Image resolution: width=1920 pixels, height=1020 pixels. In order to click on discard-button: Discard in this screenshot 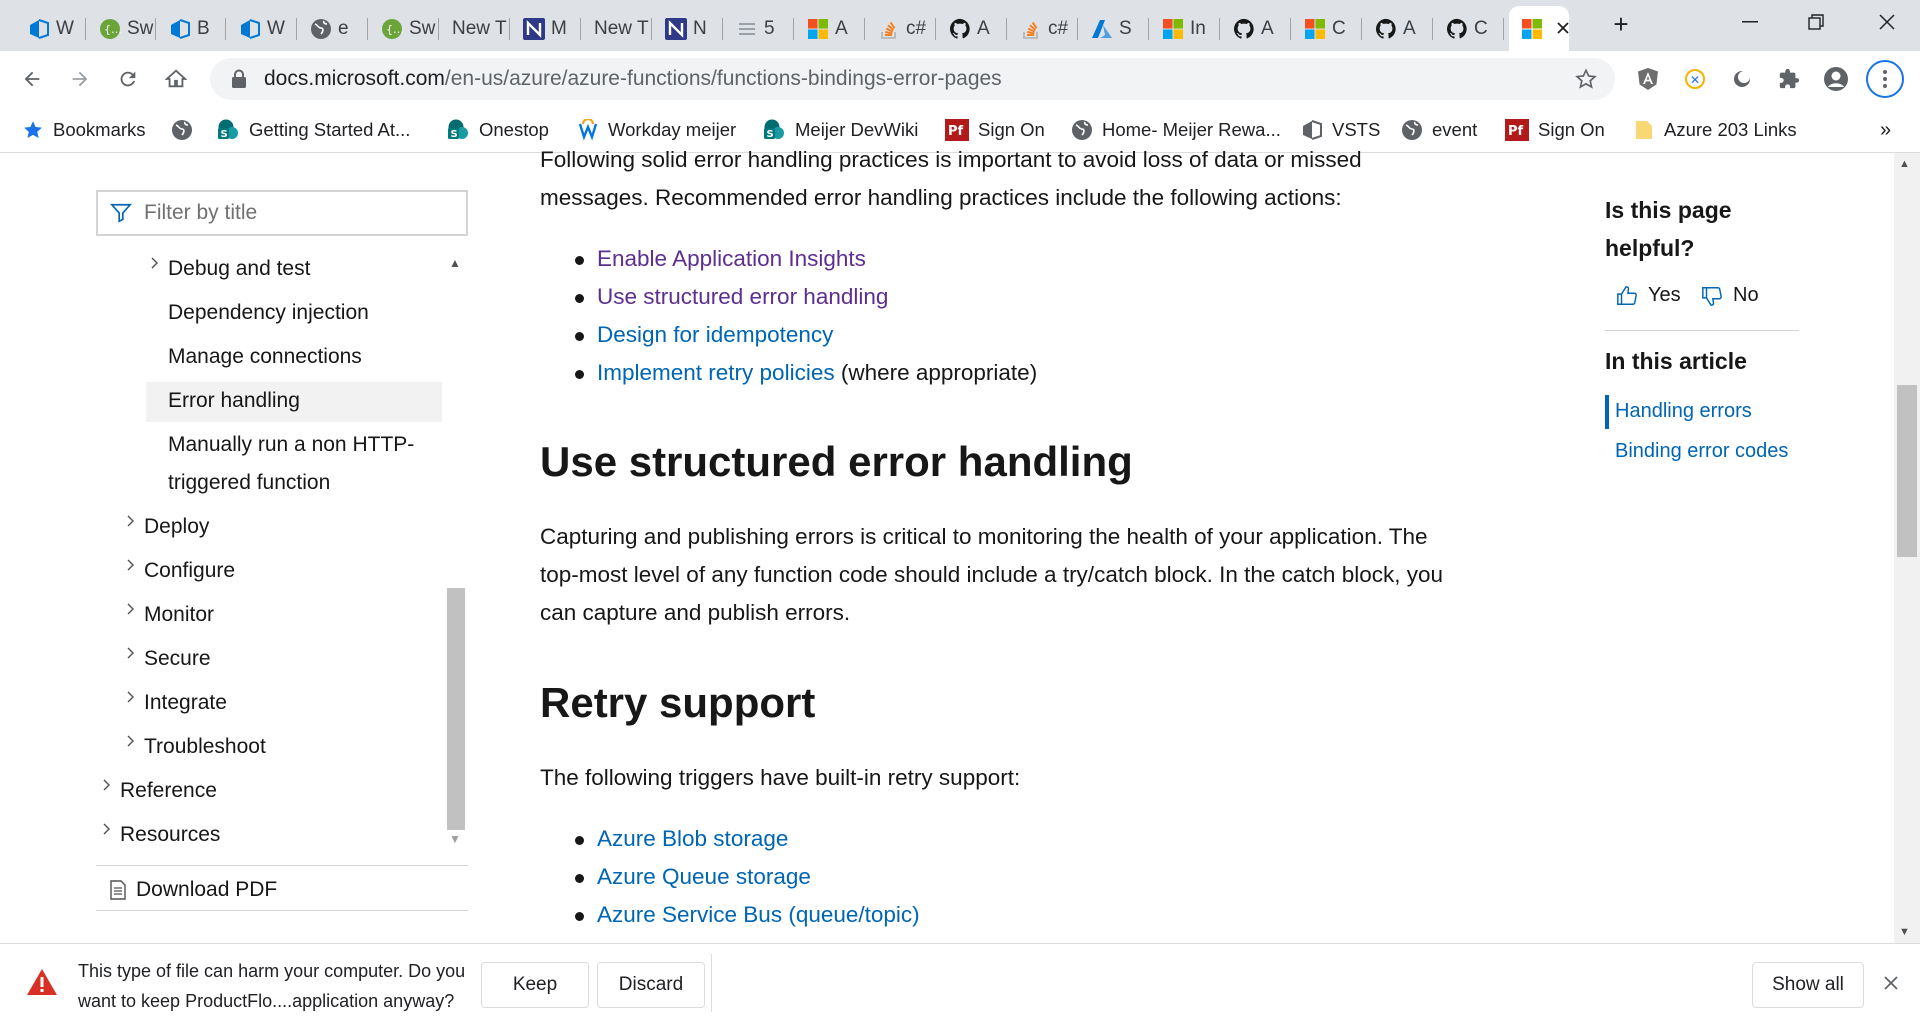, I will do `click(651, 985)`.